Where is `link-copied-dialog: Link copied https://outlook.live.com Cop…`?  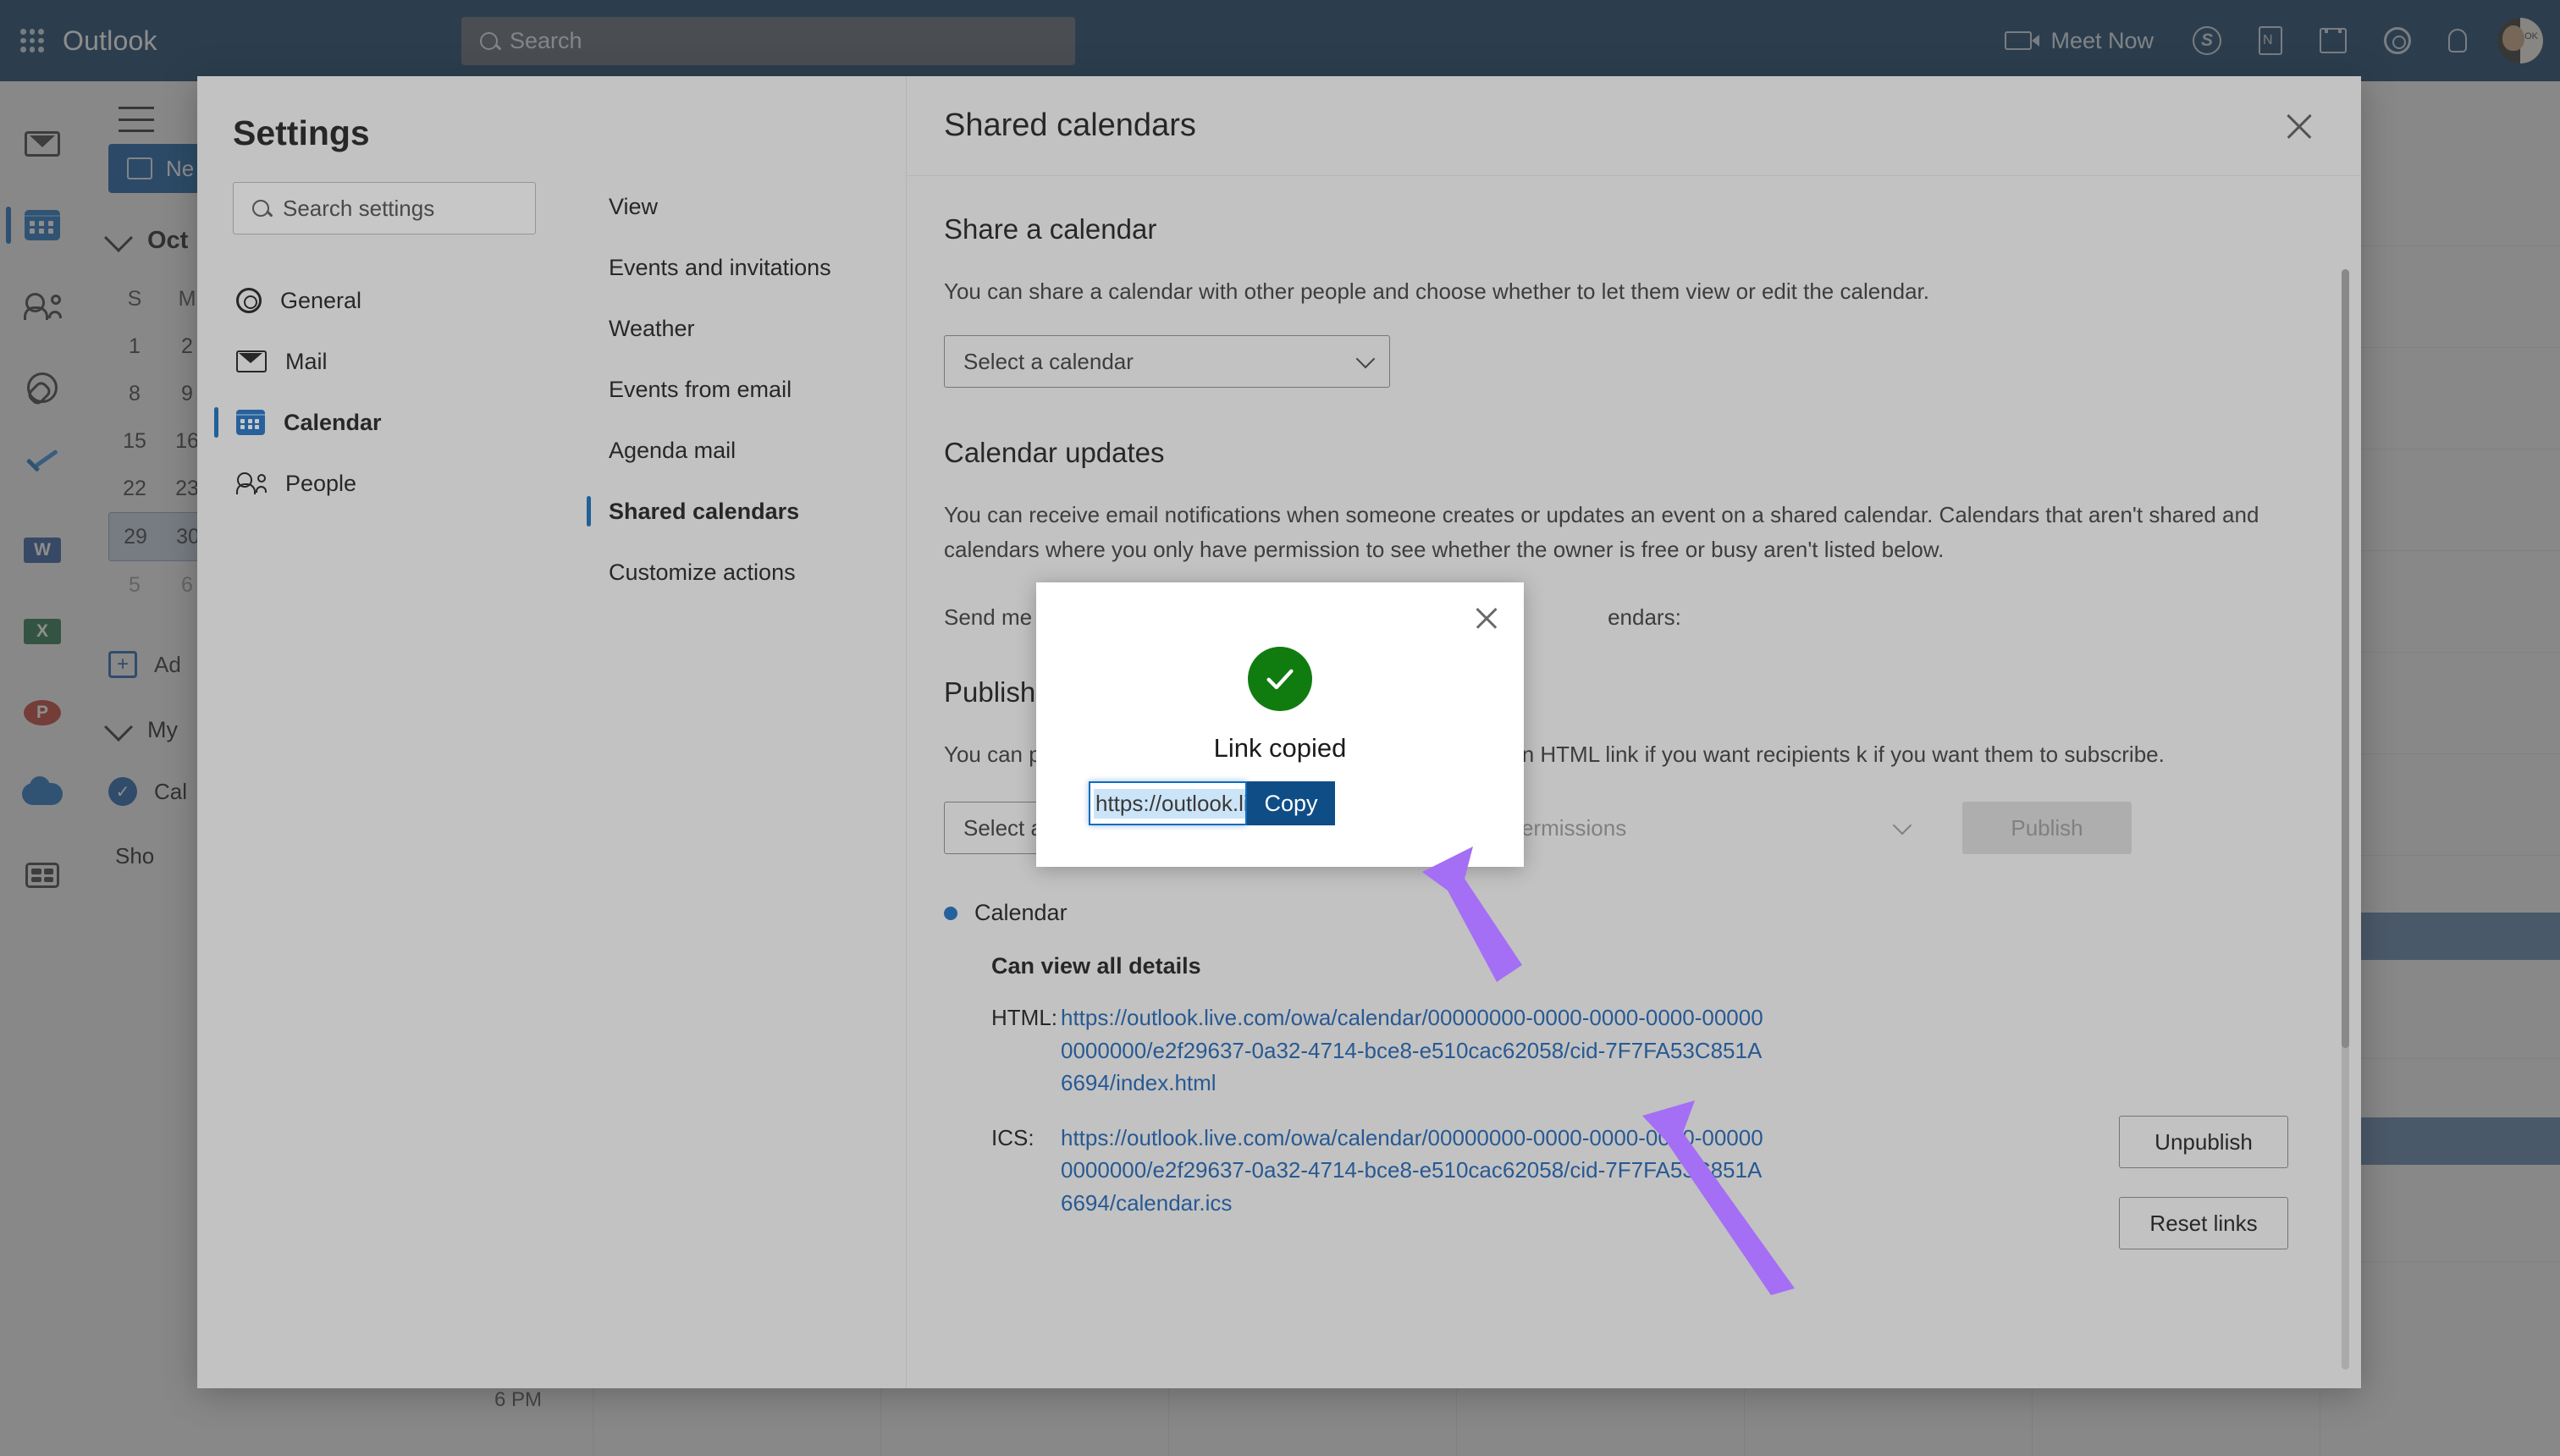 link-copied-dialog: Link copied https://outlook.live.com Cop… is located at coordinates (1280, 724).